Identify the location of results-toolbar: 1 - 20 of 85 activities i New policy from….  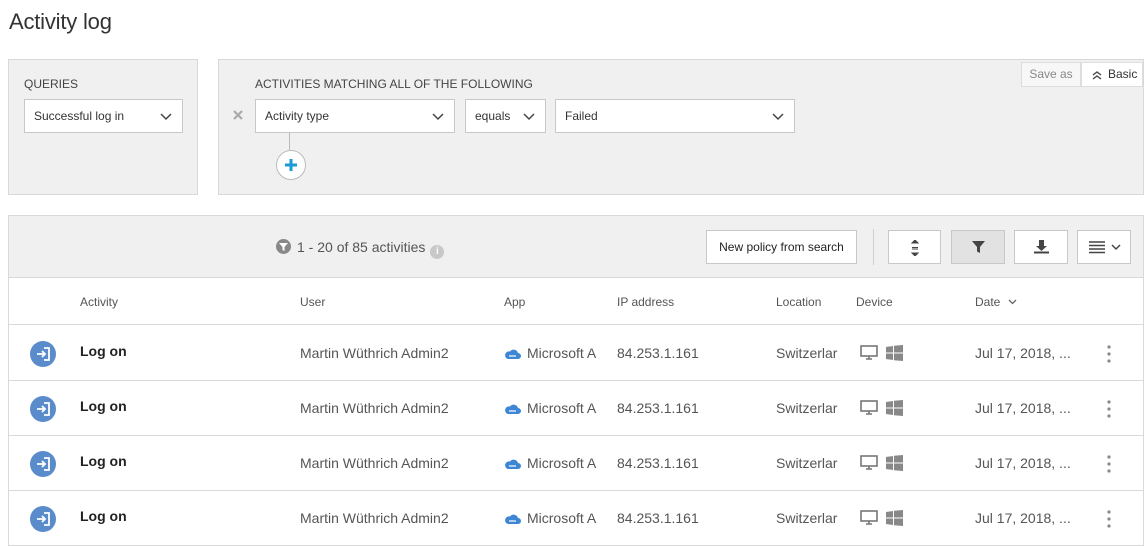
(576, 247).